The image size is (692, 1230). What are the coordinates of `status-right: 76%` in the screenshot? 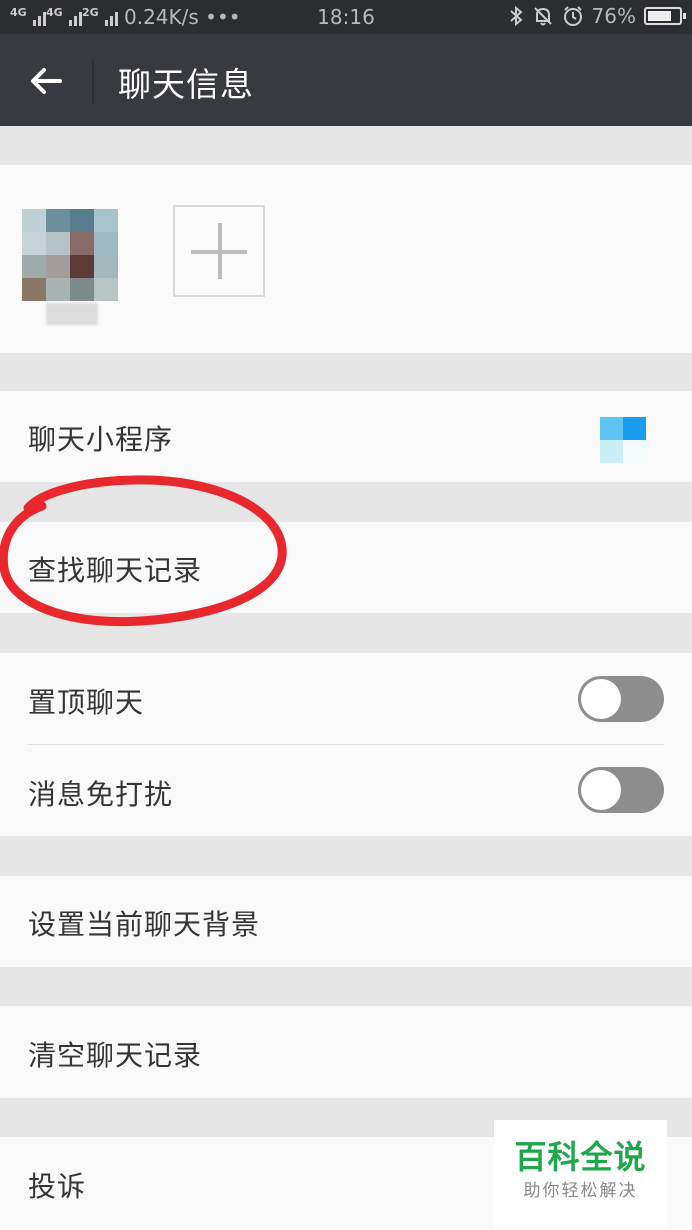 It's located at (597, 16).